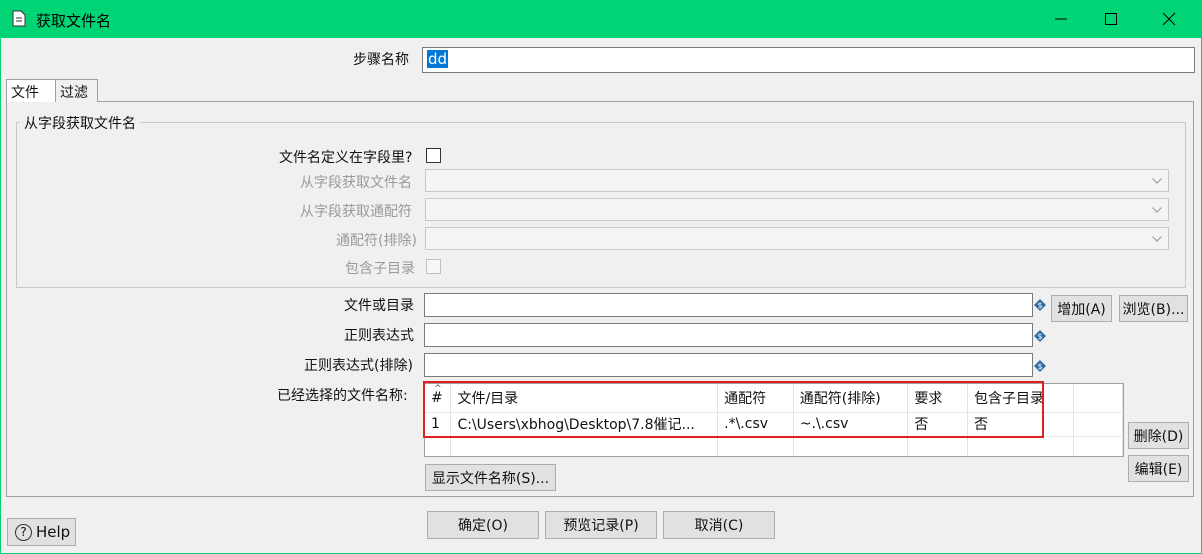  What do you see at coordinates (1158, 468) in the screenshot?
I see `edit-button: 编辑(E)` at bounding box center [1158, 468].